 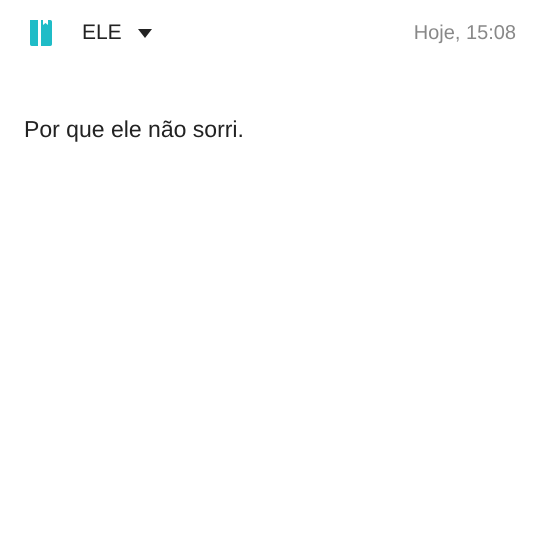 I want to click on caret-icon, so click(x=145, y=33).